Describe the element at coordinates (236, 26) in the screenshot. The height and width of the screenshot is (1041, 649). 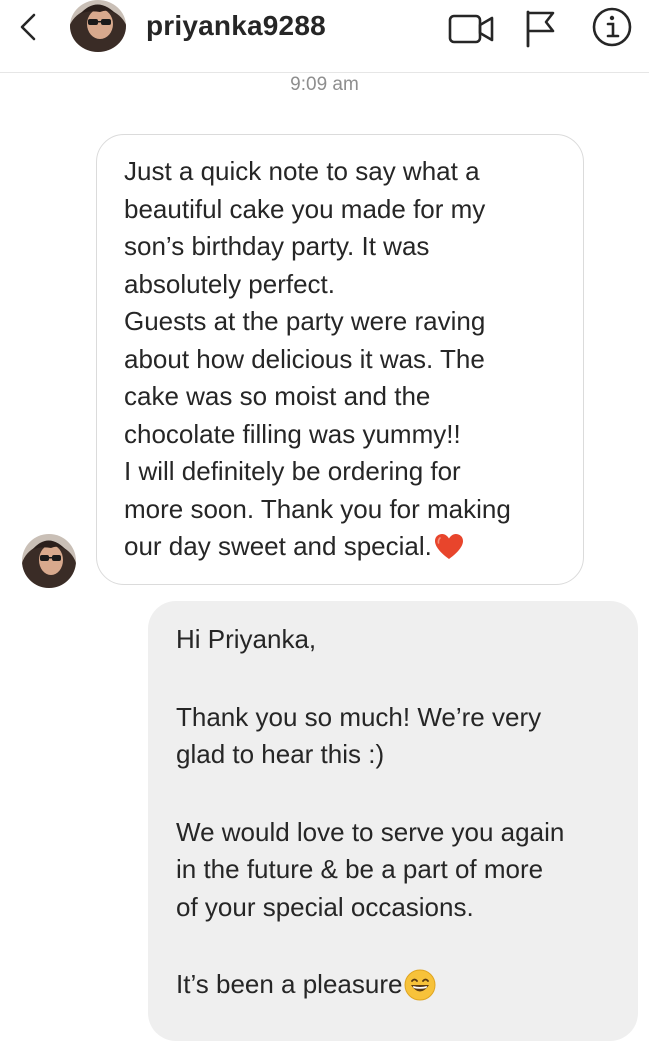
I see `chat-username: priyanka9288` at that location.